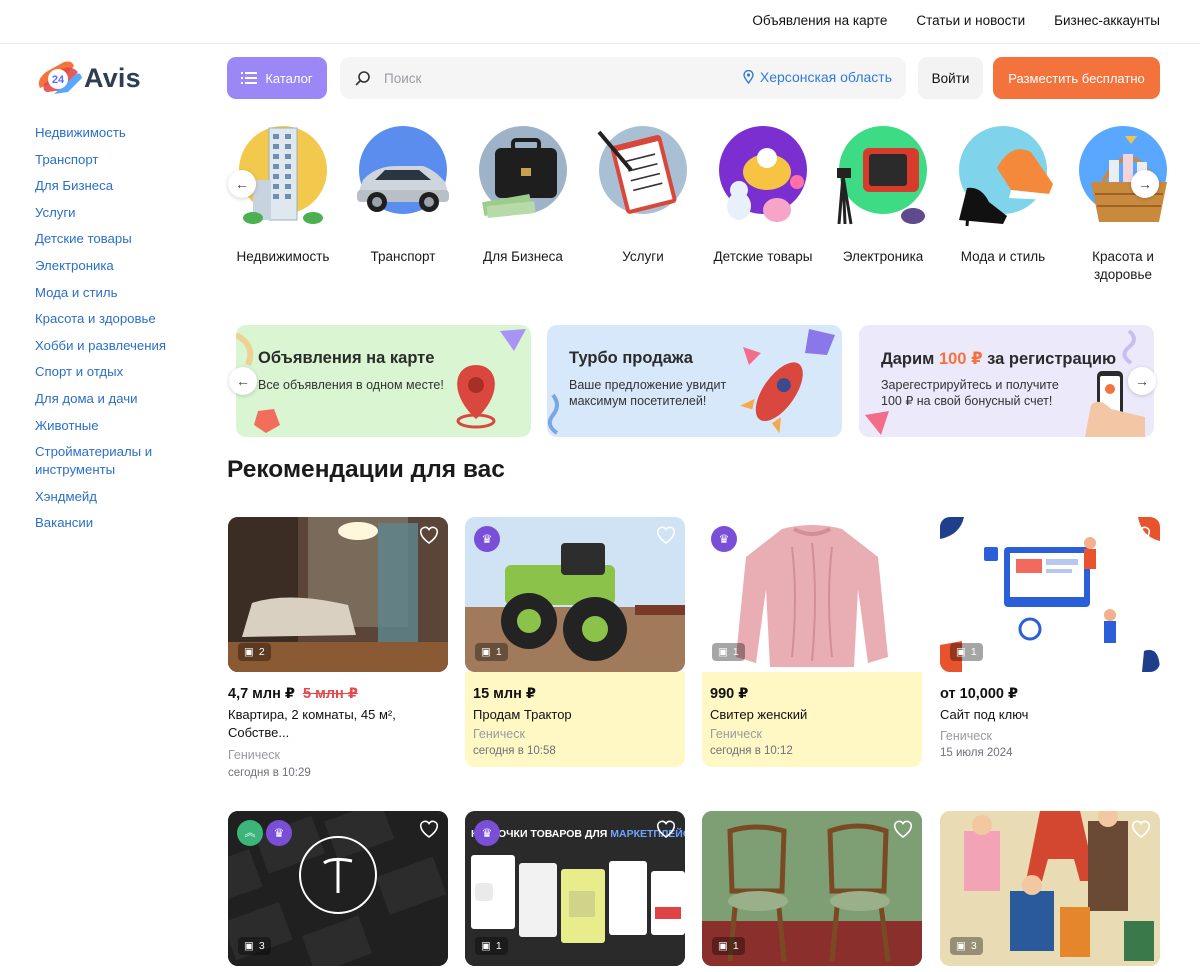  What do you see at coordinates (250, 833) in the screenshot?
I see `boost-up-badge: ︽` at bounding box center [250, 833].